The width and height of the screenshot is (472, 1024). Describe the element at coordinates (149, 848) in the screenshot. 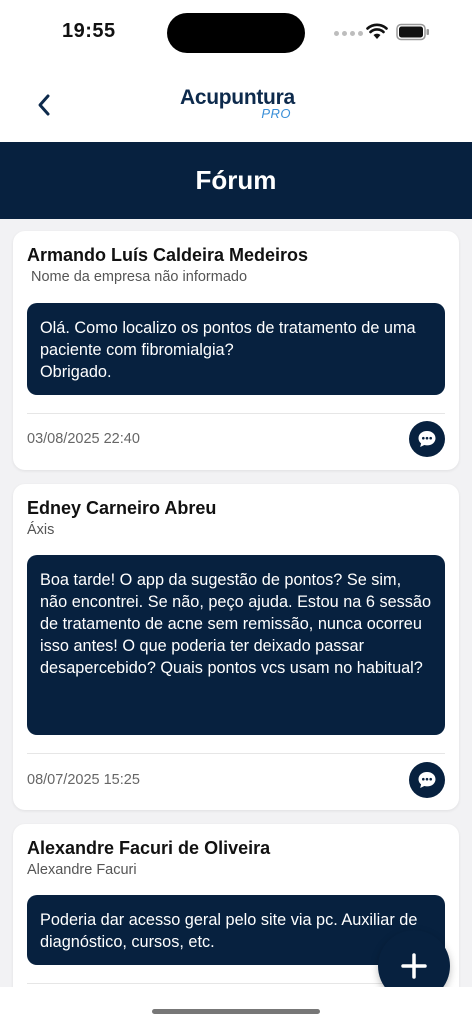

I see `post-author: Alexandre Facuri de Oliveira` at that location.